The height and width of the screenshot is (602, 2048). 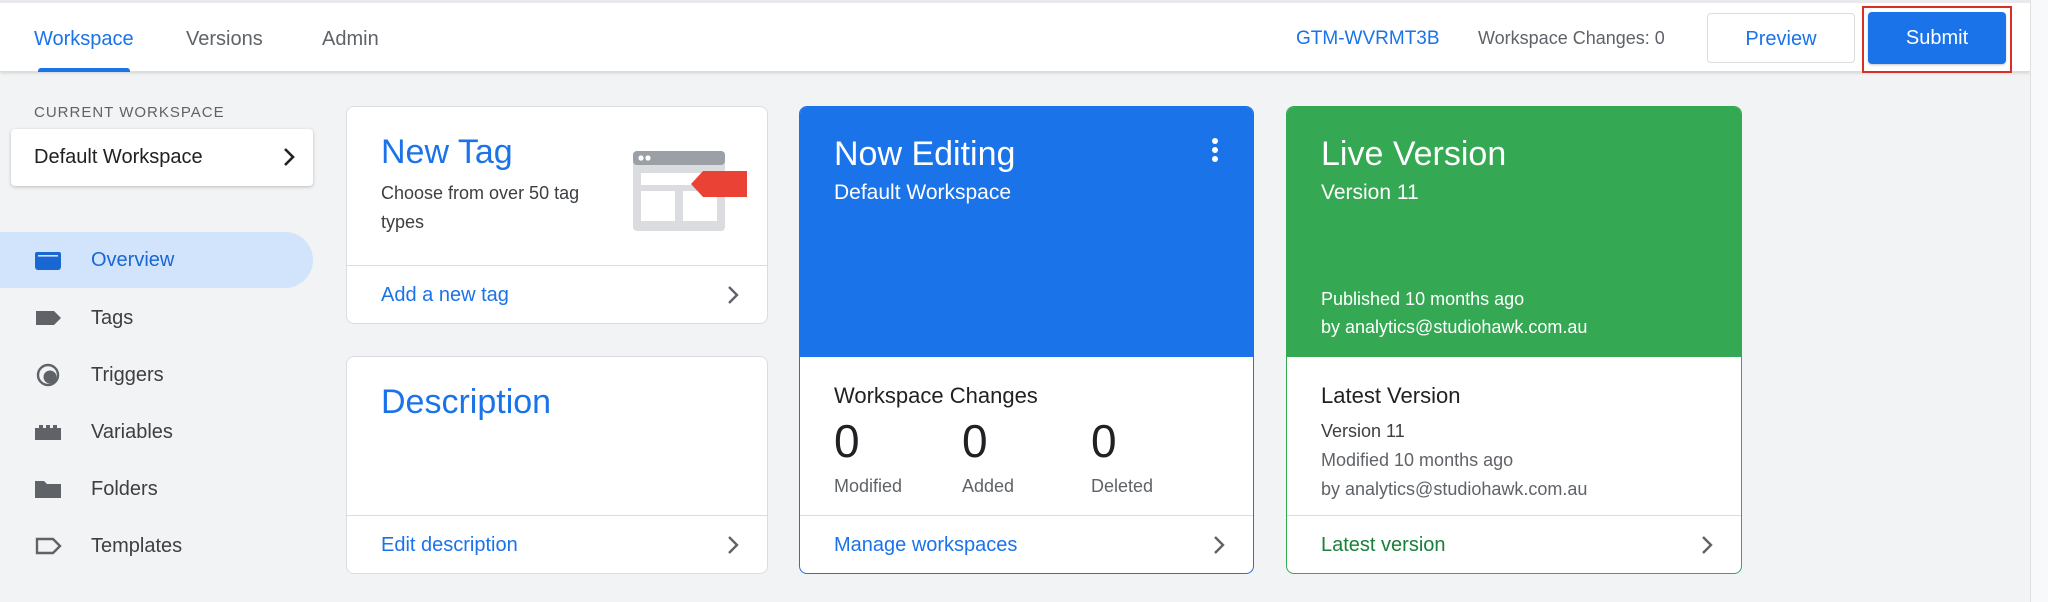 I want to click on more-vert-icon, so click(x=1215, y=150).